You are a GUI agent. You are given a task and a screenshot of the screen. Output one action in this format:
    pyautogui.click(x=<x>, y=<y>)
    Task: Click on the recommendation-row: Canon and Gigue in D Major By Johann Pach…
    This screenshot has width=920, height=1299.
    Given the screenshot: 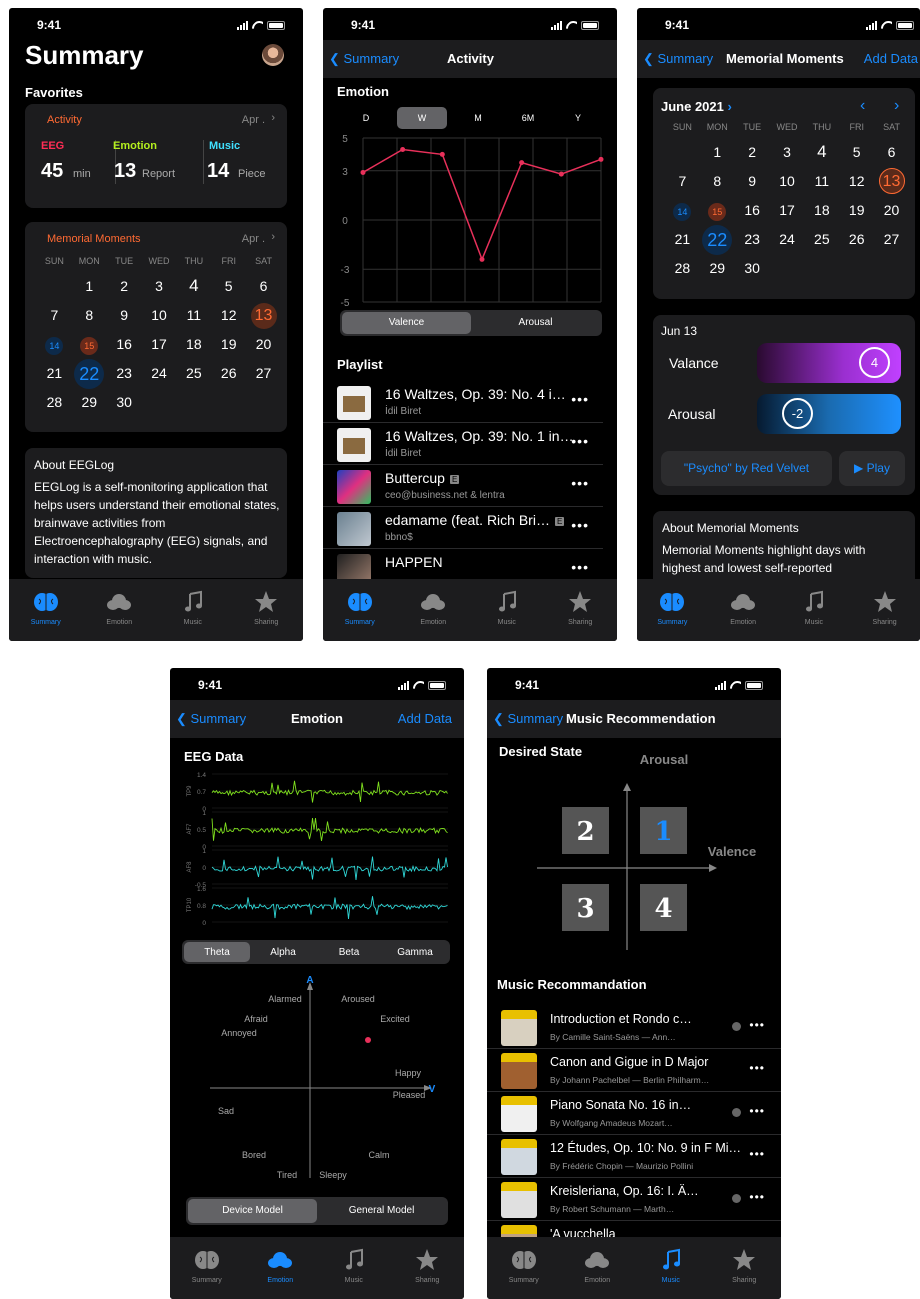 What is the action you would take?
    pyautogui.click(x=634, y=1070)
    